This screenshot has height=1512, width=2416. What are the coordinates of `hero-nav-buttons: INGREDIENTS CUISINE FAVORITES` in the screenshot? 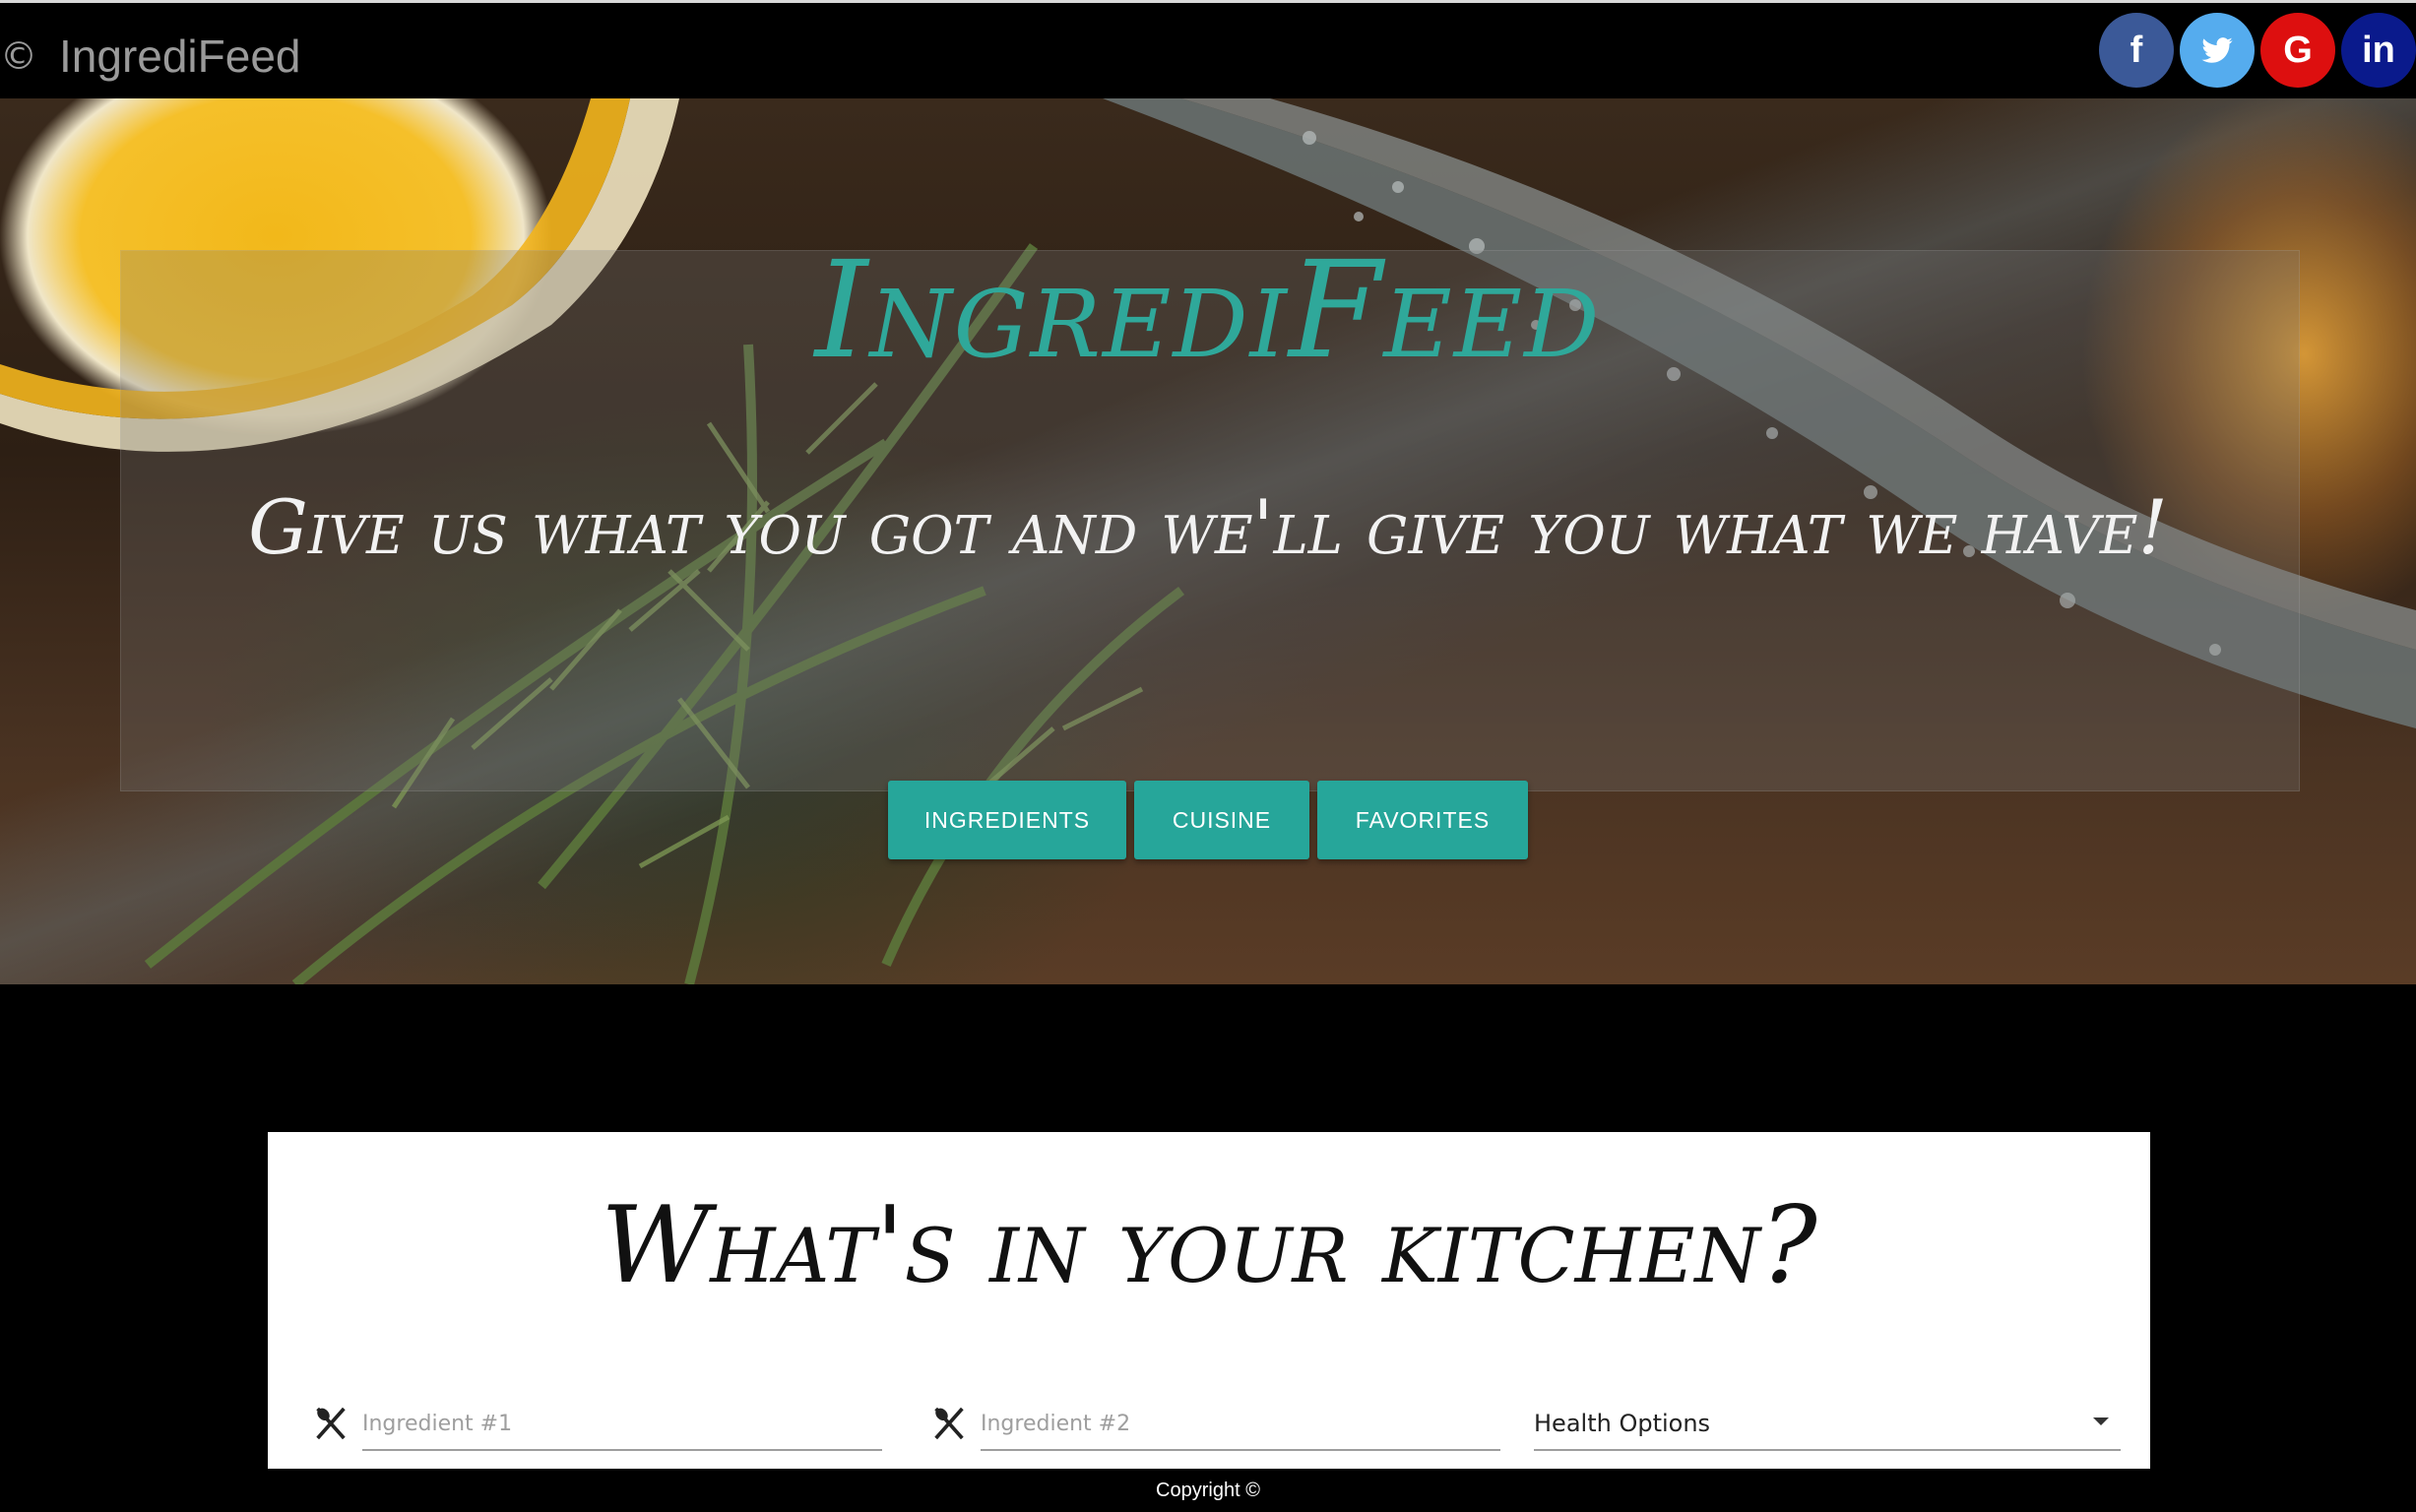 It's located at (1208, 820).